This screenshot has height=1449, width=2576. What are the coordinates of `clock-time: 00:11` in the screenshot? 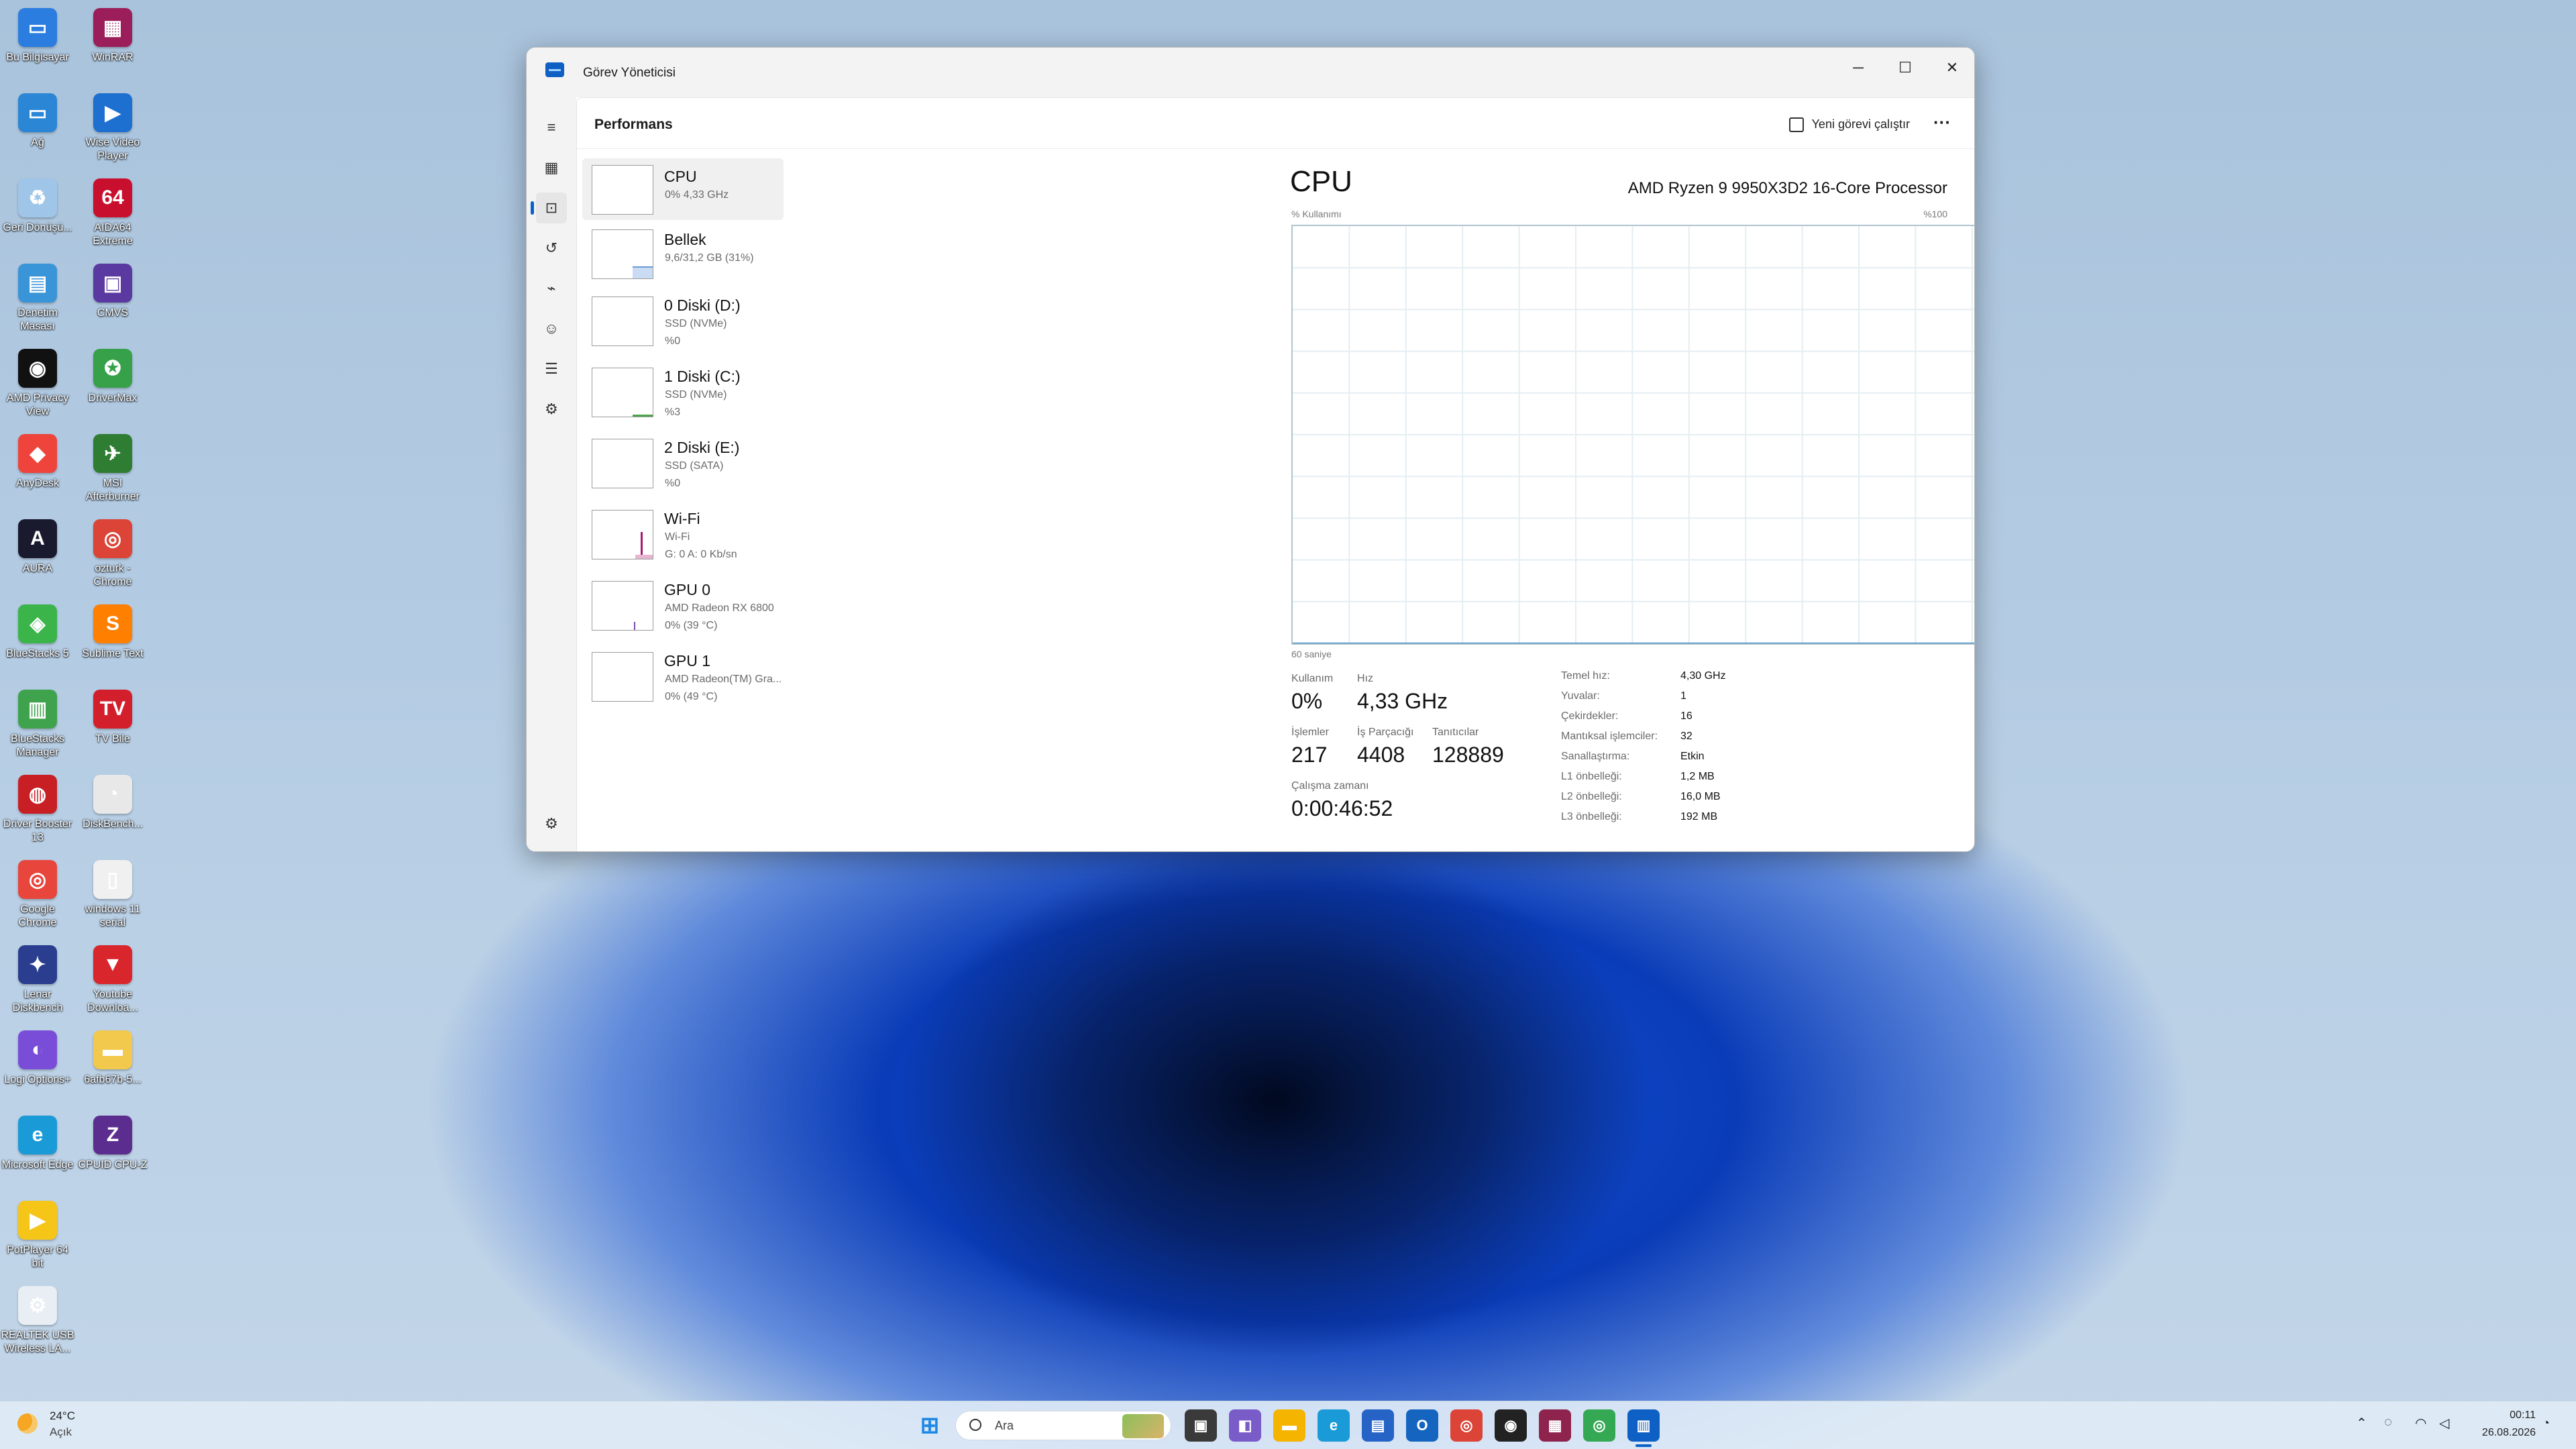 It's located at (2509, 1415).